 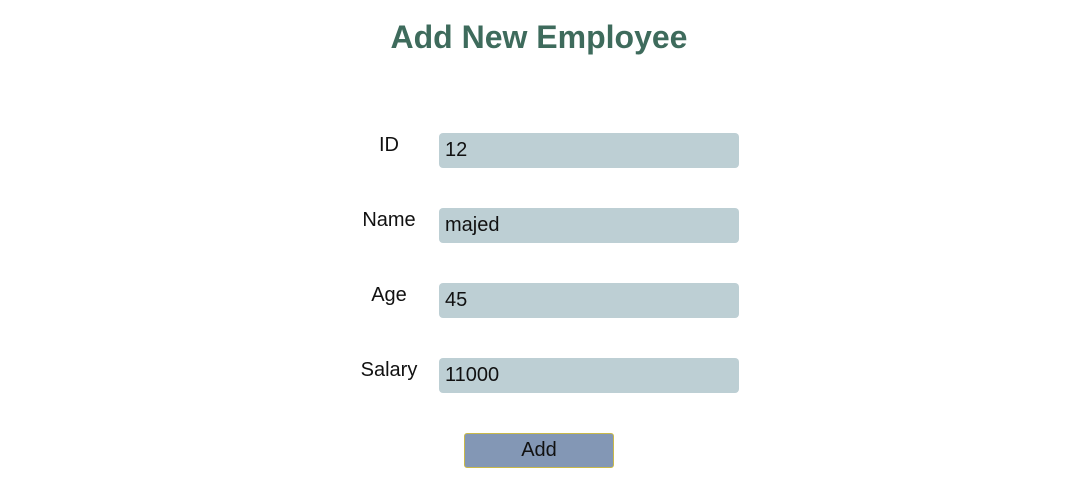 I want to click on salary-label: Salary, so click(x=389, y=370).